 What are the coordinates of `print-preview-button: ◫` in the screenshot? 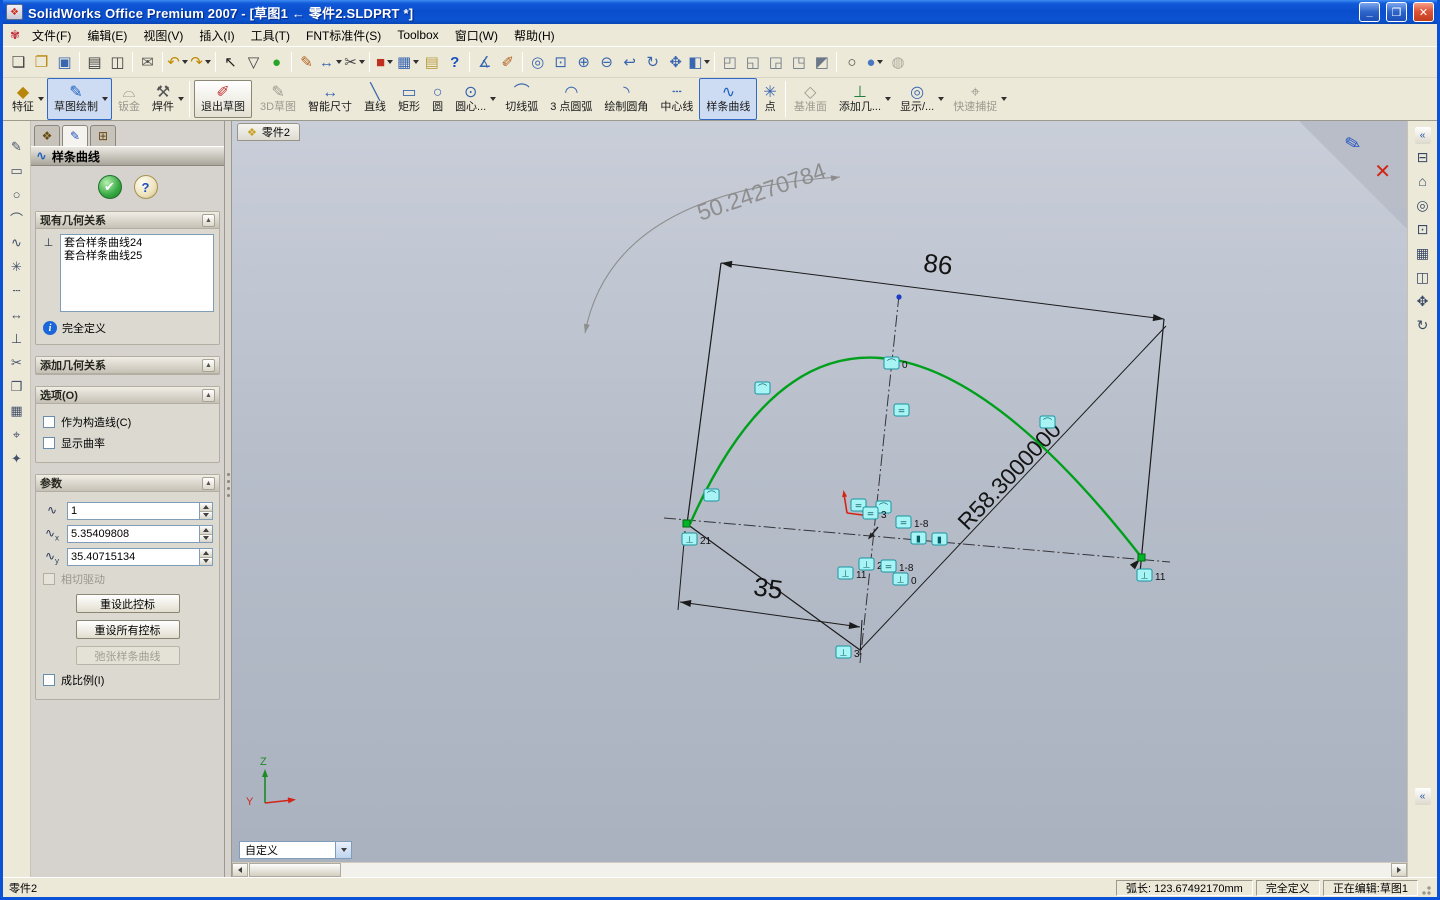 It's located at (117, 62).